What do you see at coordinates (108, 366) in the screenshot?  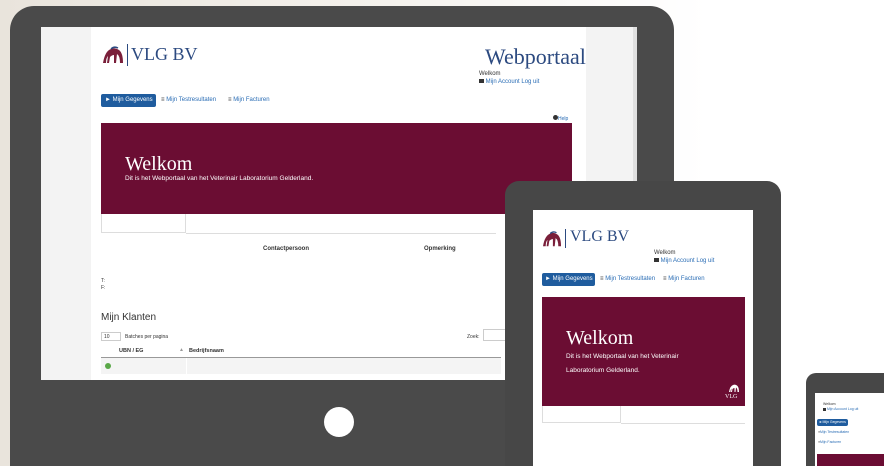 I see `expand-row-icon` at bounding box center [108, 366].